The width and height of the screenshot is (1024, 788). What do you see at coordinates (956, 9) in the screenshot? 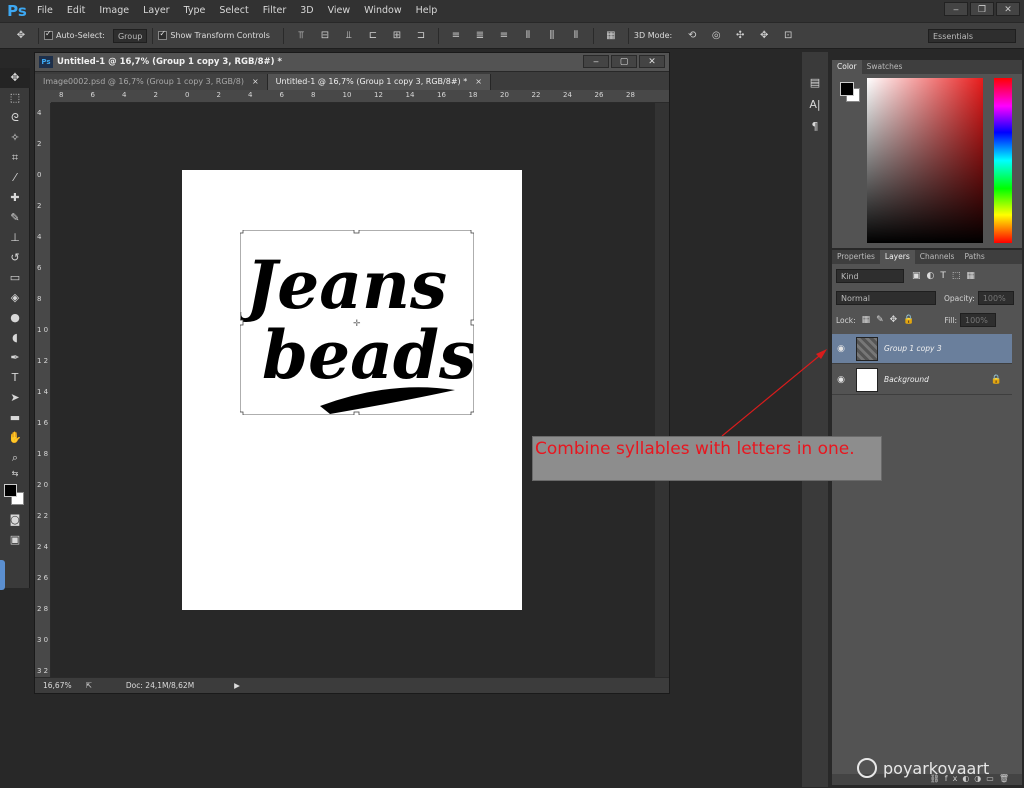
I see `minimize-button: ‒` at bounding box center [956, 9].